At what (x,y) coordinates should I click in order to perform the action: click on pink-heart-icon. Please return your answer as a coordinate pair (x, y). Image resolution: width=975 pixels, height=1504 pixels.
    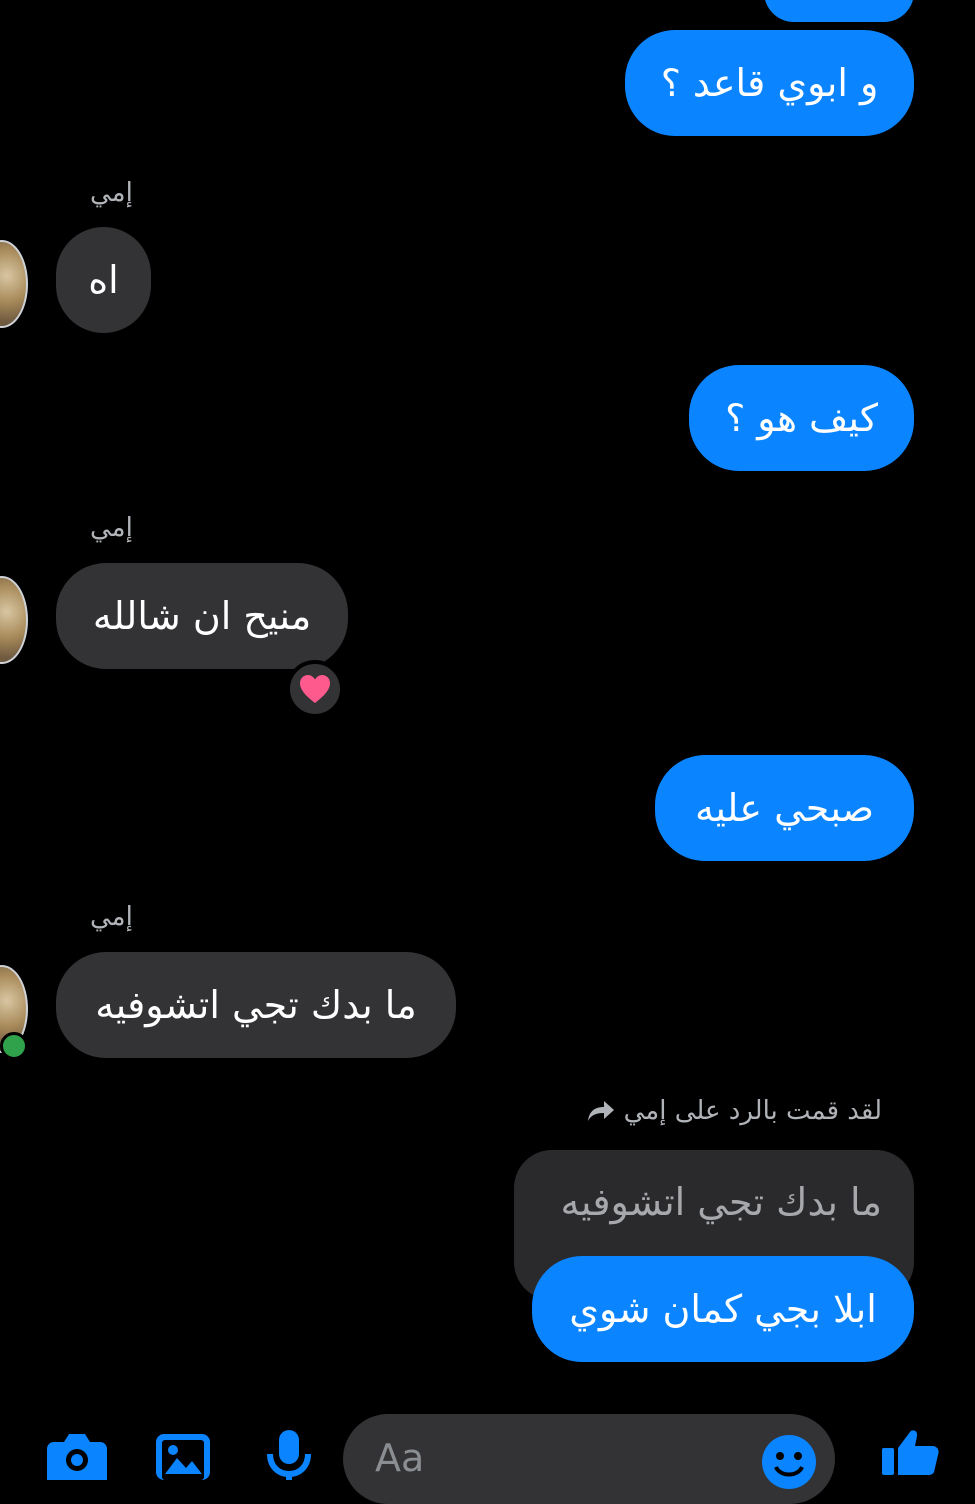
    Looking at the image, I should click on (315, 689).